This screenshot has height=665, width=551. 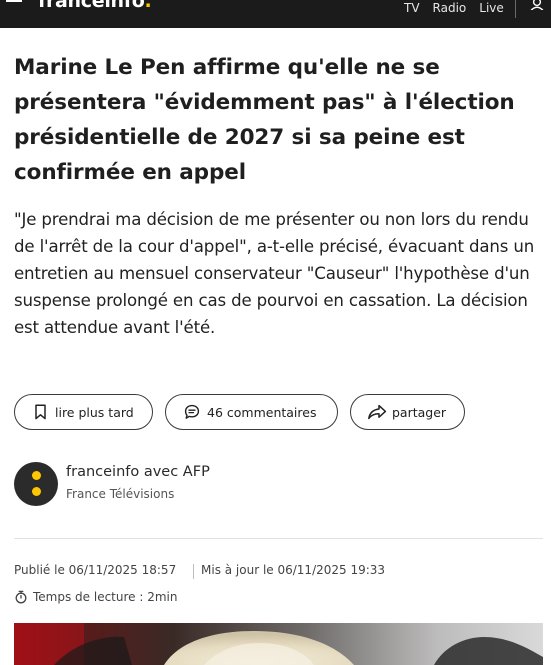 I want to click on main-nav: TV Radio Live, so click(x=460, y=8).